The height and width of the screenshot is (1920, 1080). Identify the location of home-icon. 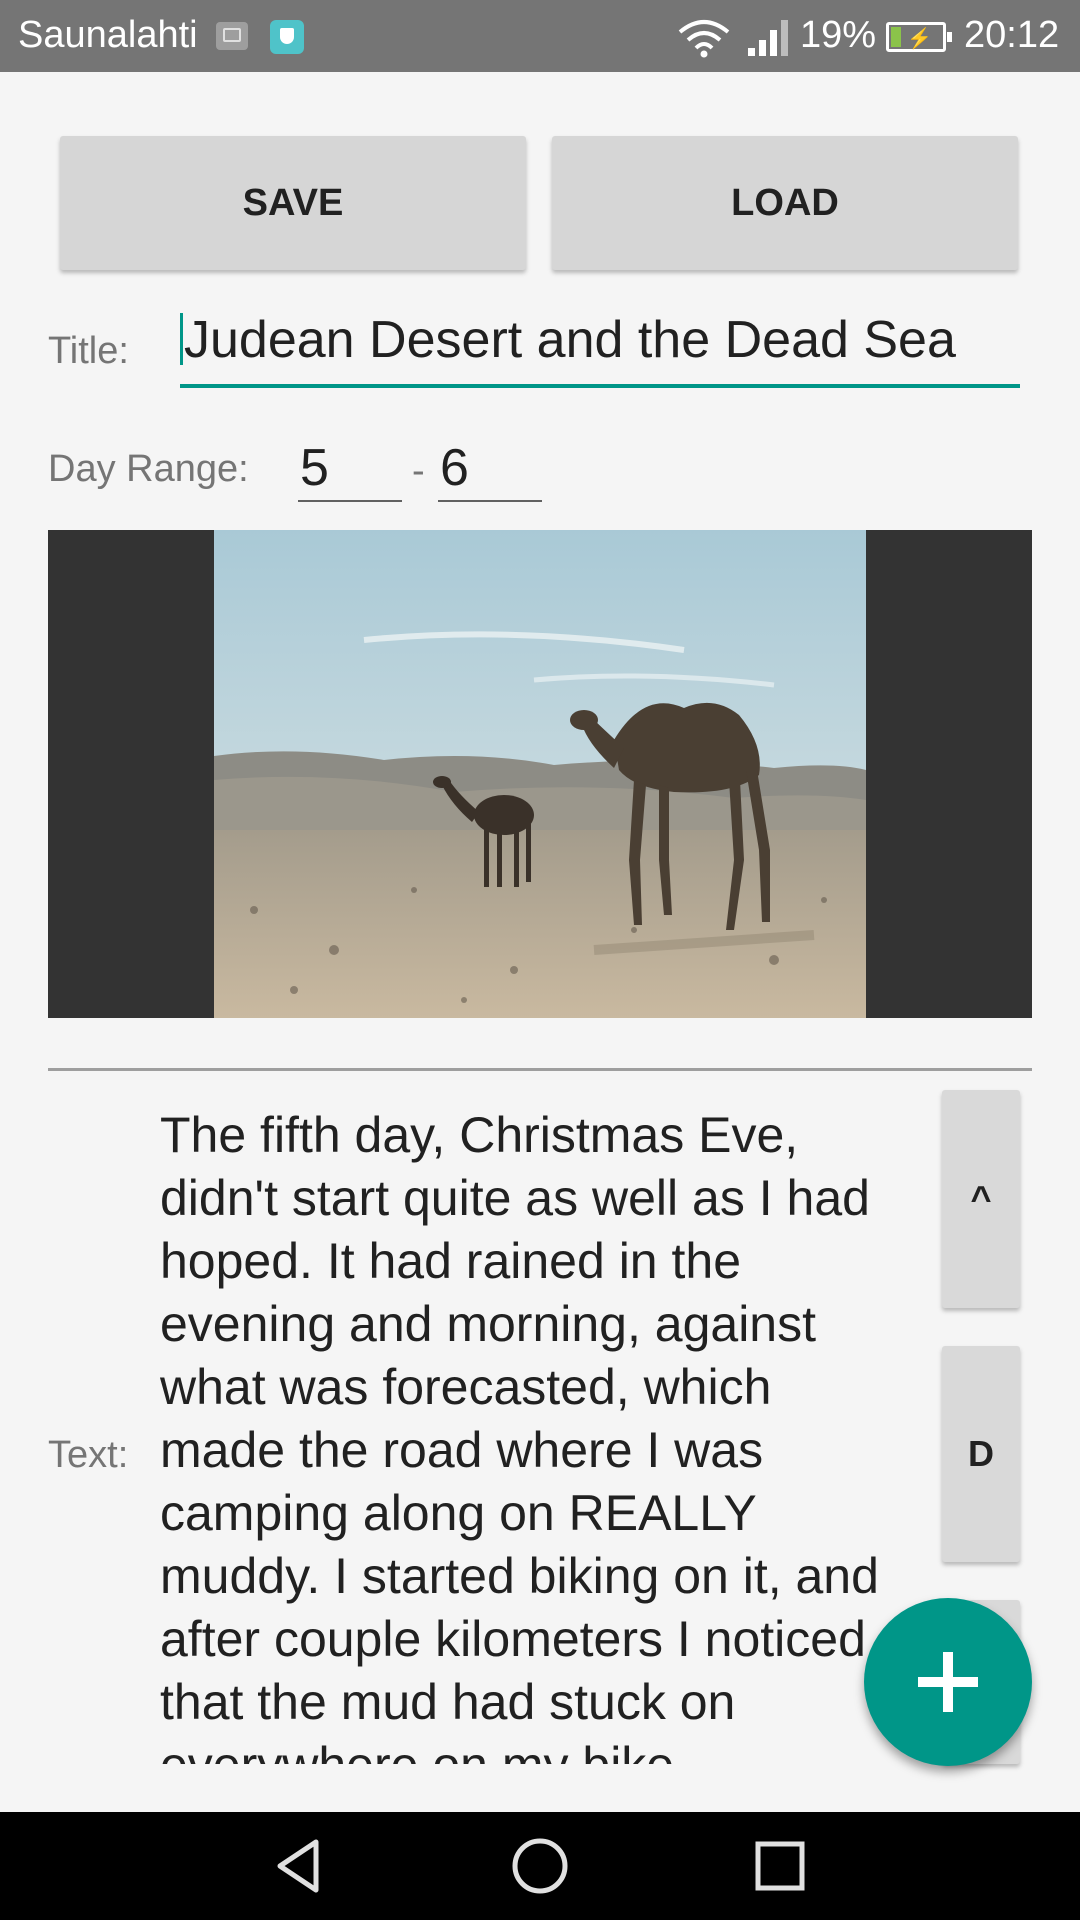
(540, 1866).